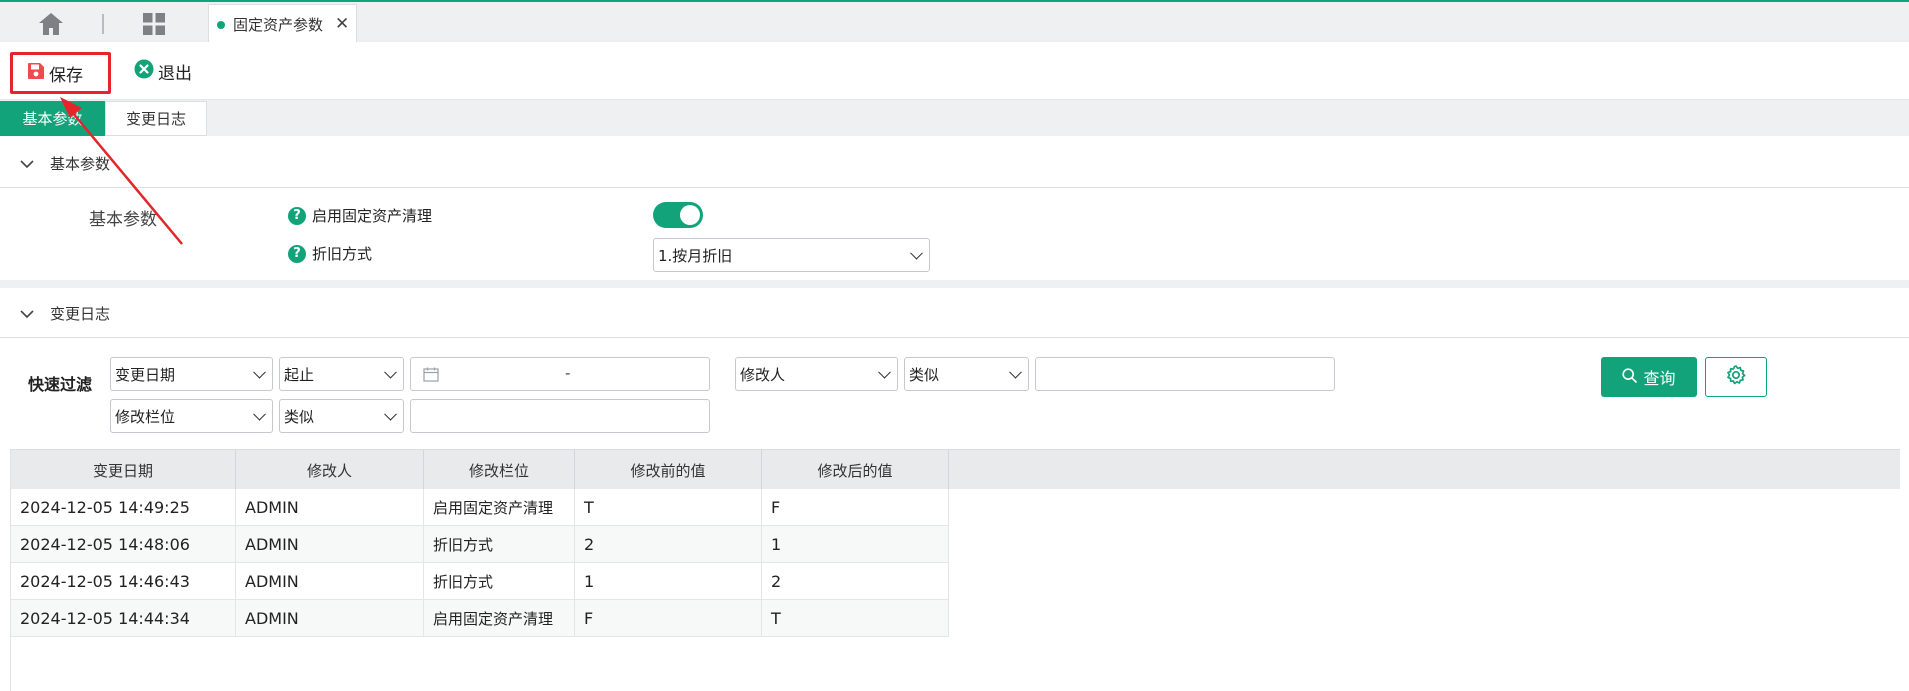 The width and height of the screenshot is (1909, 691). What do you see at coordinates (342, 24) in the screenshot?
I see `close-icon: ✕` at bounding box center [342, 24].